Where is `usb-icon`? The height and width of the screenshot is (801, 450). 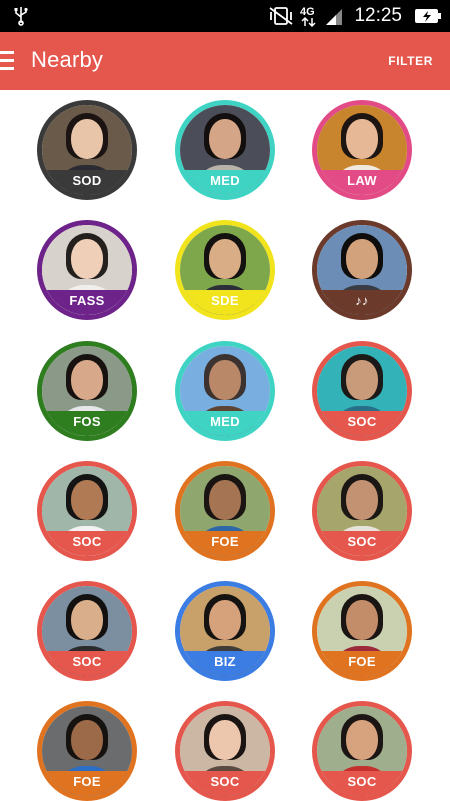 usb-icon is located at coordinates (21, 16).